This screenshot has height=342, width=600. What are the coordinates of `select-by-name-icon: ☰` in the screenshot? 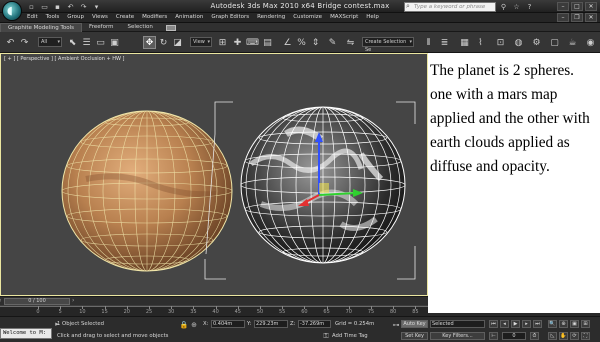 It's located at (86, 42).